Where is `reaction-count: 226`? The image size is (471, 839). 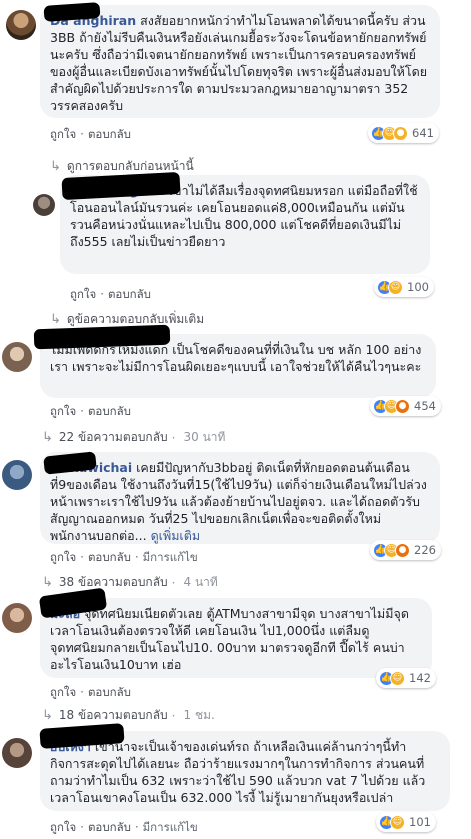
reaction-count: 226 is located at coordinates (425, 550).